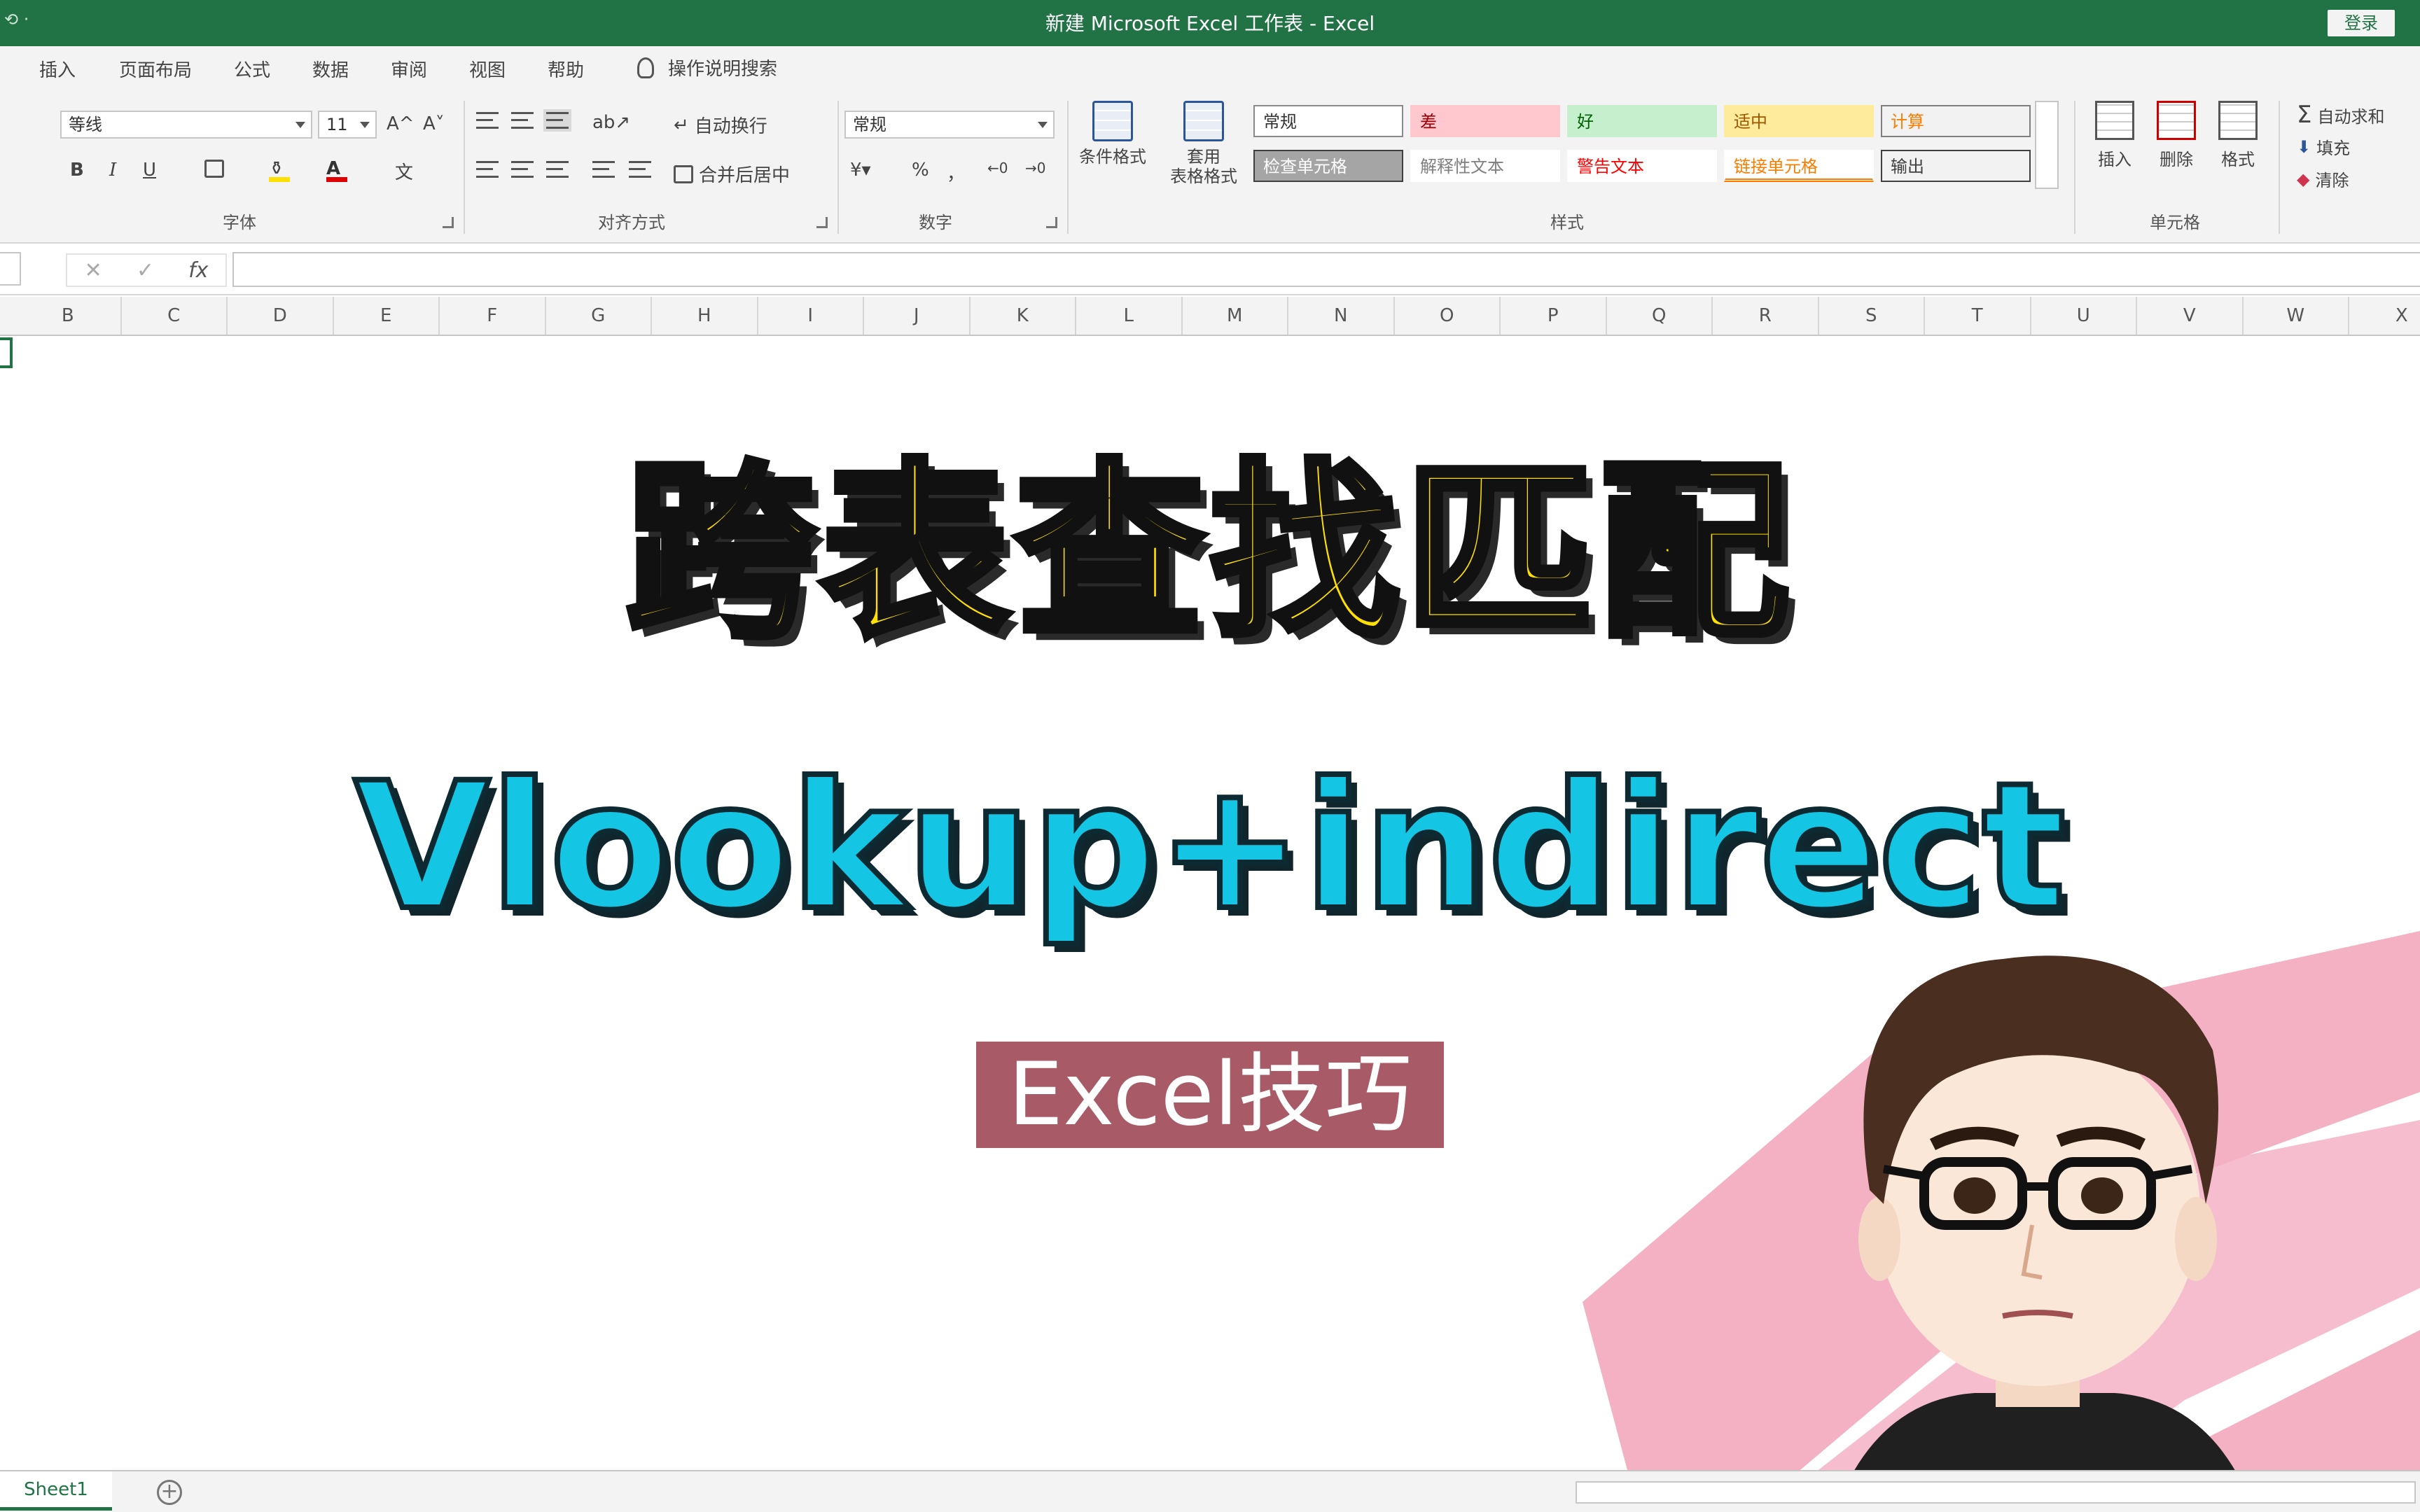  Describe the element at coordinates (404, 171) in the screenshot. I see `phonetic-button: 文` at that location.